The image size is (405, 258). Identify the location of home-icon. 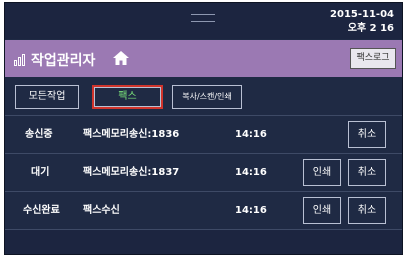
(121, 58).